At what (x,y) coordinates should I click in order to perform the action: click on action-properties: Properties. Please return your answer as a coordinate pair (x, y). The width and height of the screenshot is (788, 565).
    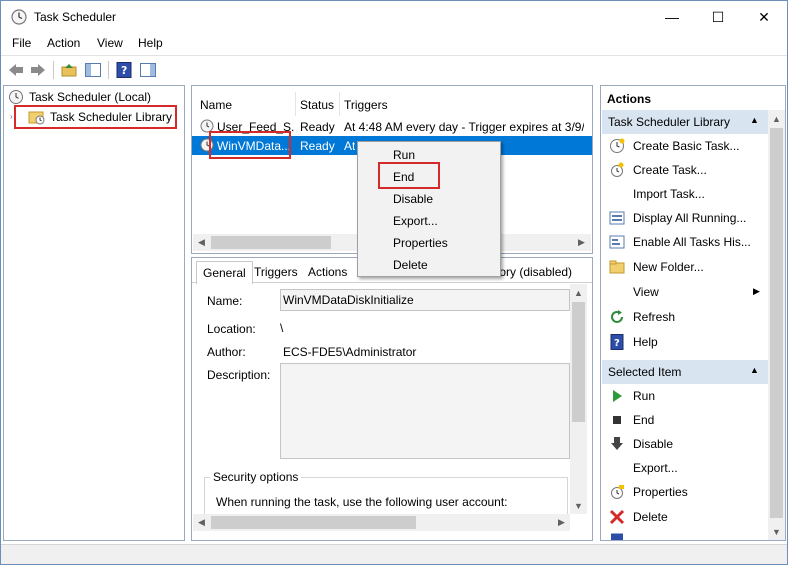
    Looking at the image, I should click on (648, 492).